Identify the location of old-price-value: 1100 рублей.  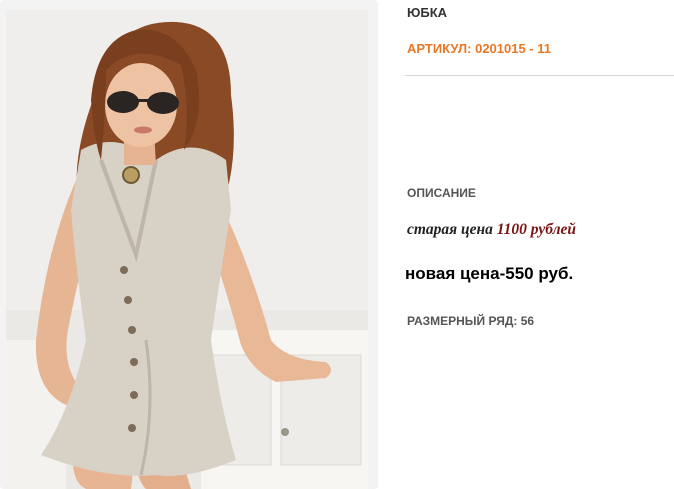
(536, 229).